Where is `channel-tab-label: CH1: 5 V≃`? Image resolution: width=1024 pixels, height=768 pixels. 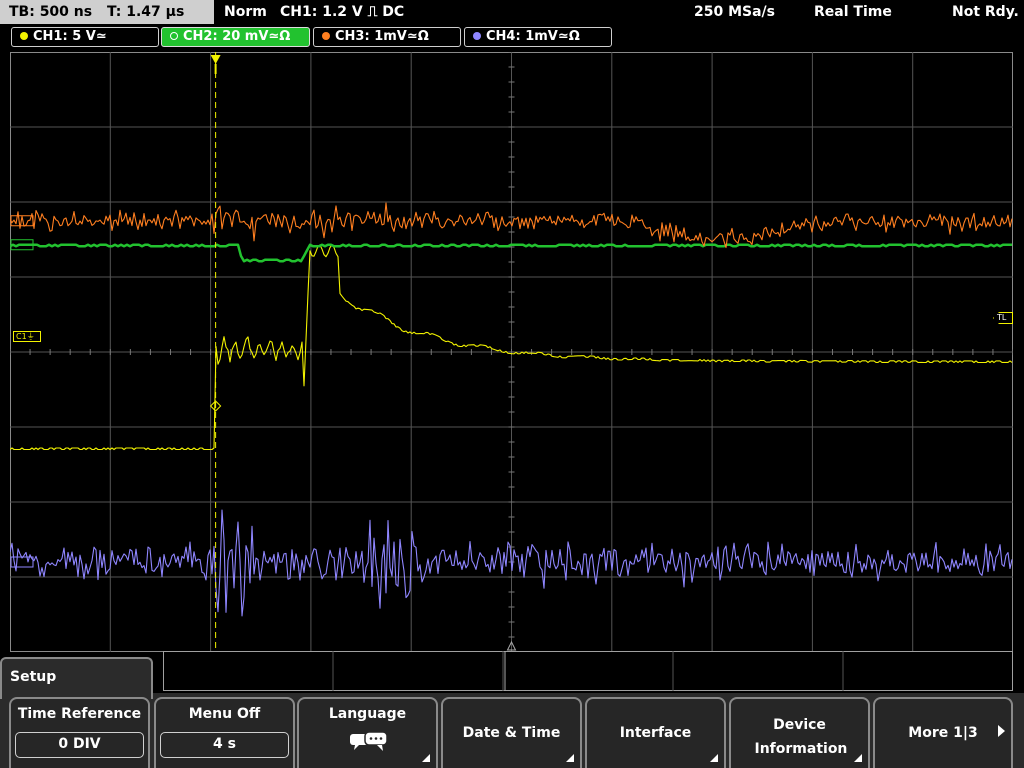 channel-tab-label: CH1: 5 V≃ is located at coordinates (70, 36).